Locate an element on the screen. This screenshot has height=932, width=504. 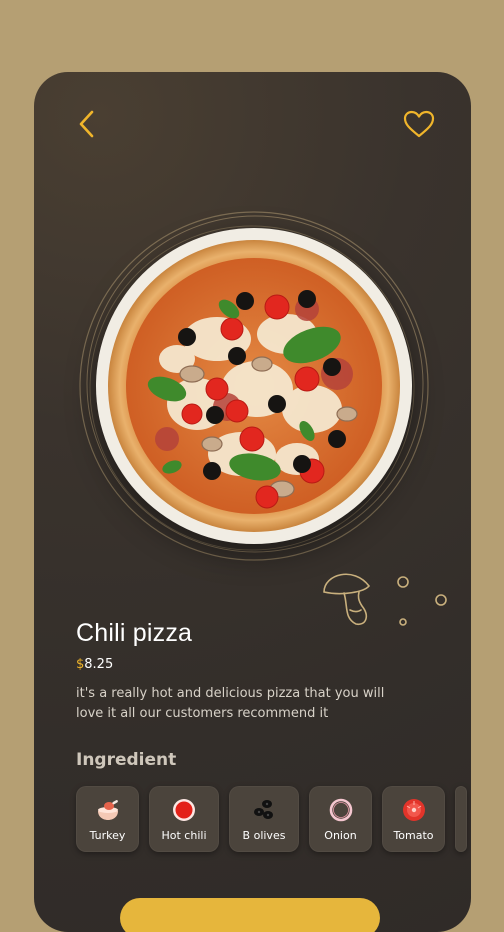
product-price: $8.25 is located at coordinates (94, 664).